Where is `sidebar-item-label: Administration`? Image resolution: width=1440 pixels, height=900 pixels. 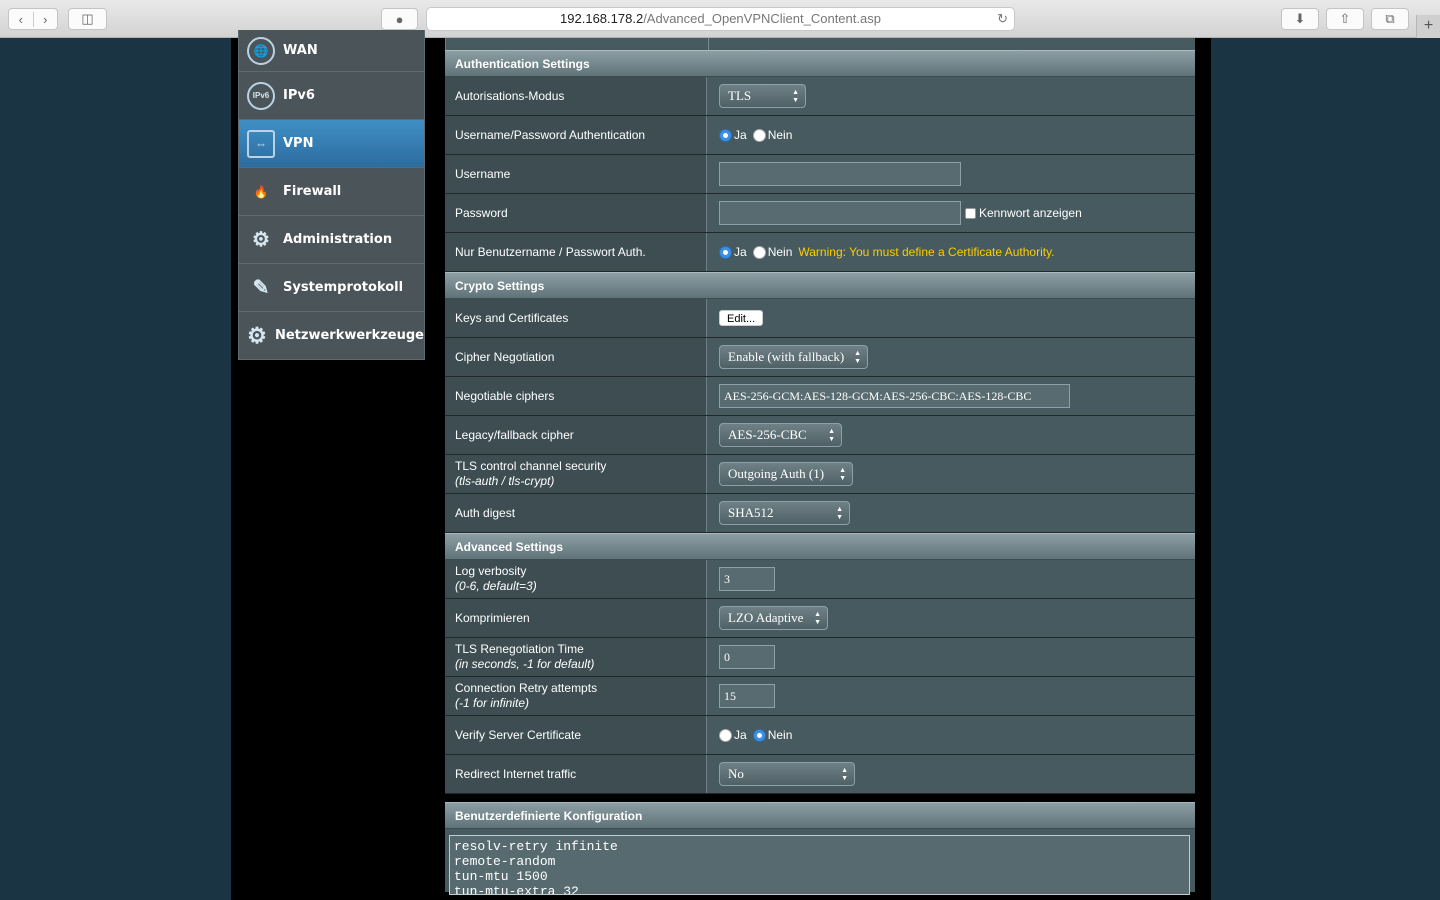 sidebar-item-label: Administration is located at coordinates (338, 239).